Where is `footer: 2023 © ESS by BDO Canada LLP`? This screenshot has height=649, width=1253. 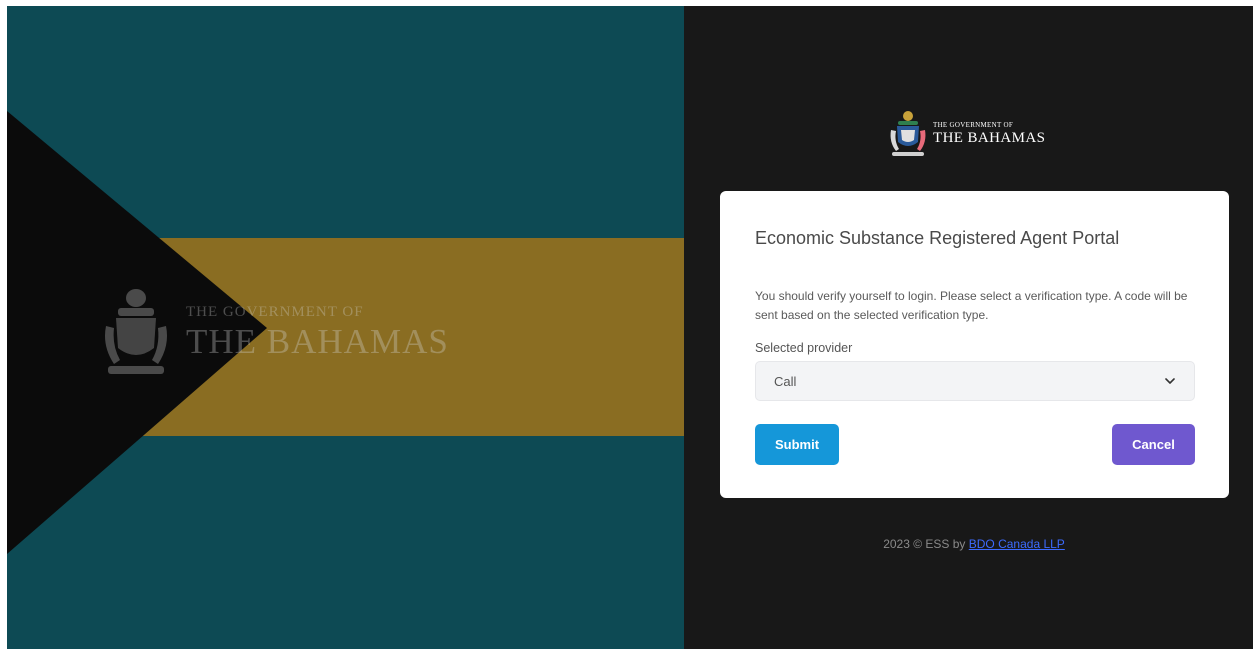 footer: 2023 © ESS by BDO Canada LLP is located at coordinates (968, 544).